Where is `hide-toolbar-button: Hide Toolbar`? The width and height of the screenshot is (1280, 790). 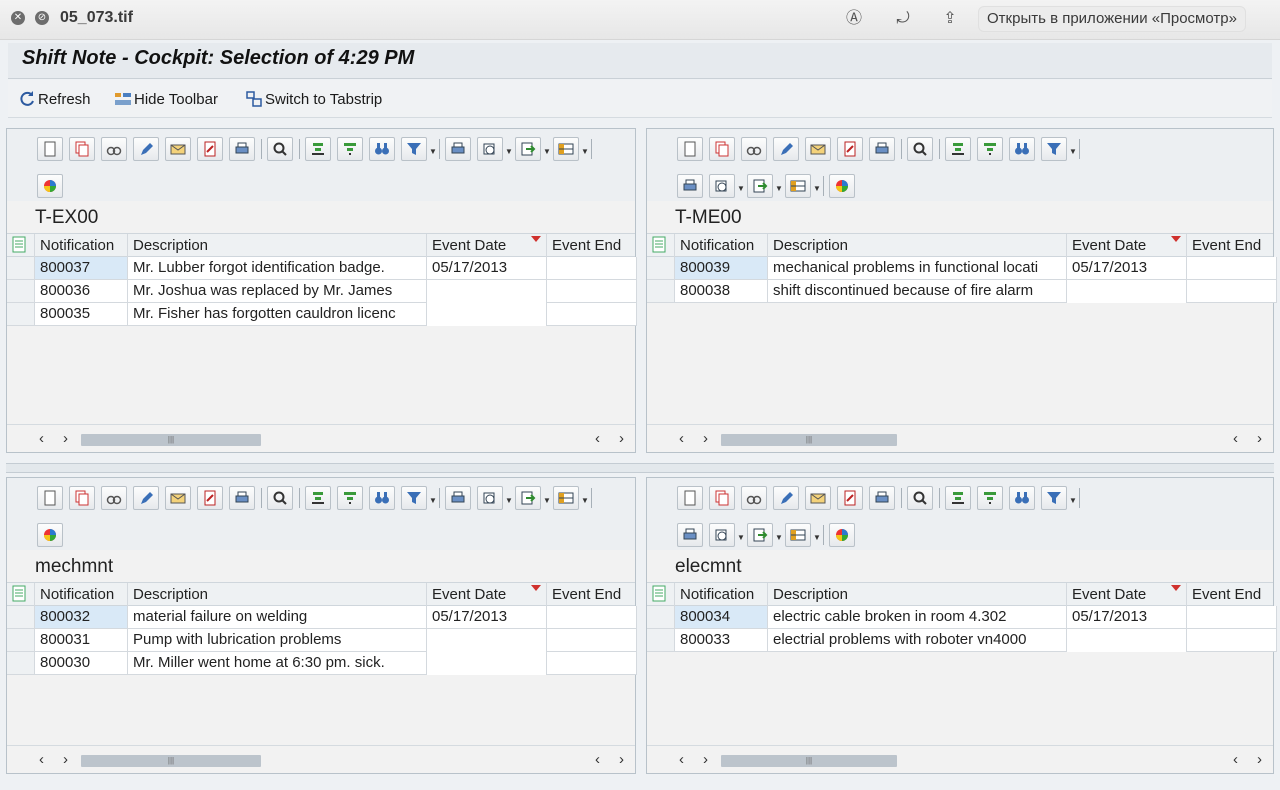
hide-toolbar-button: Hide Toolbar is located at coordinates (166, 99).